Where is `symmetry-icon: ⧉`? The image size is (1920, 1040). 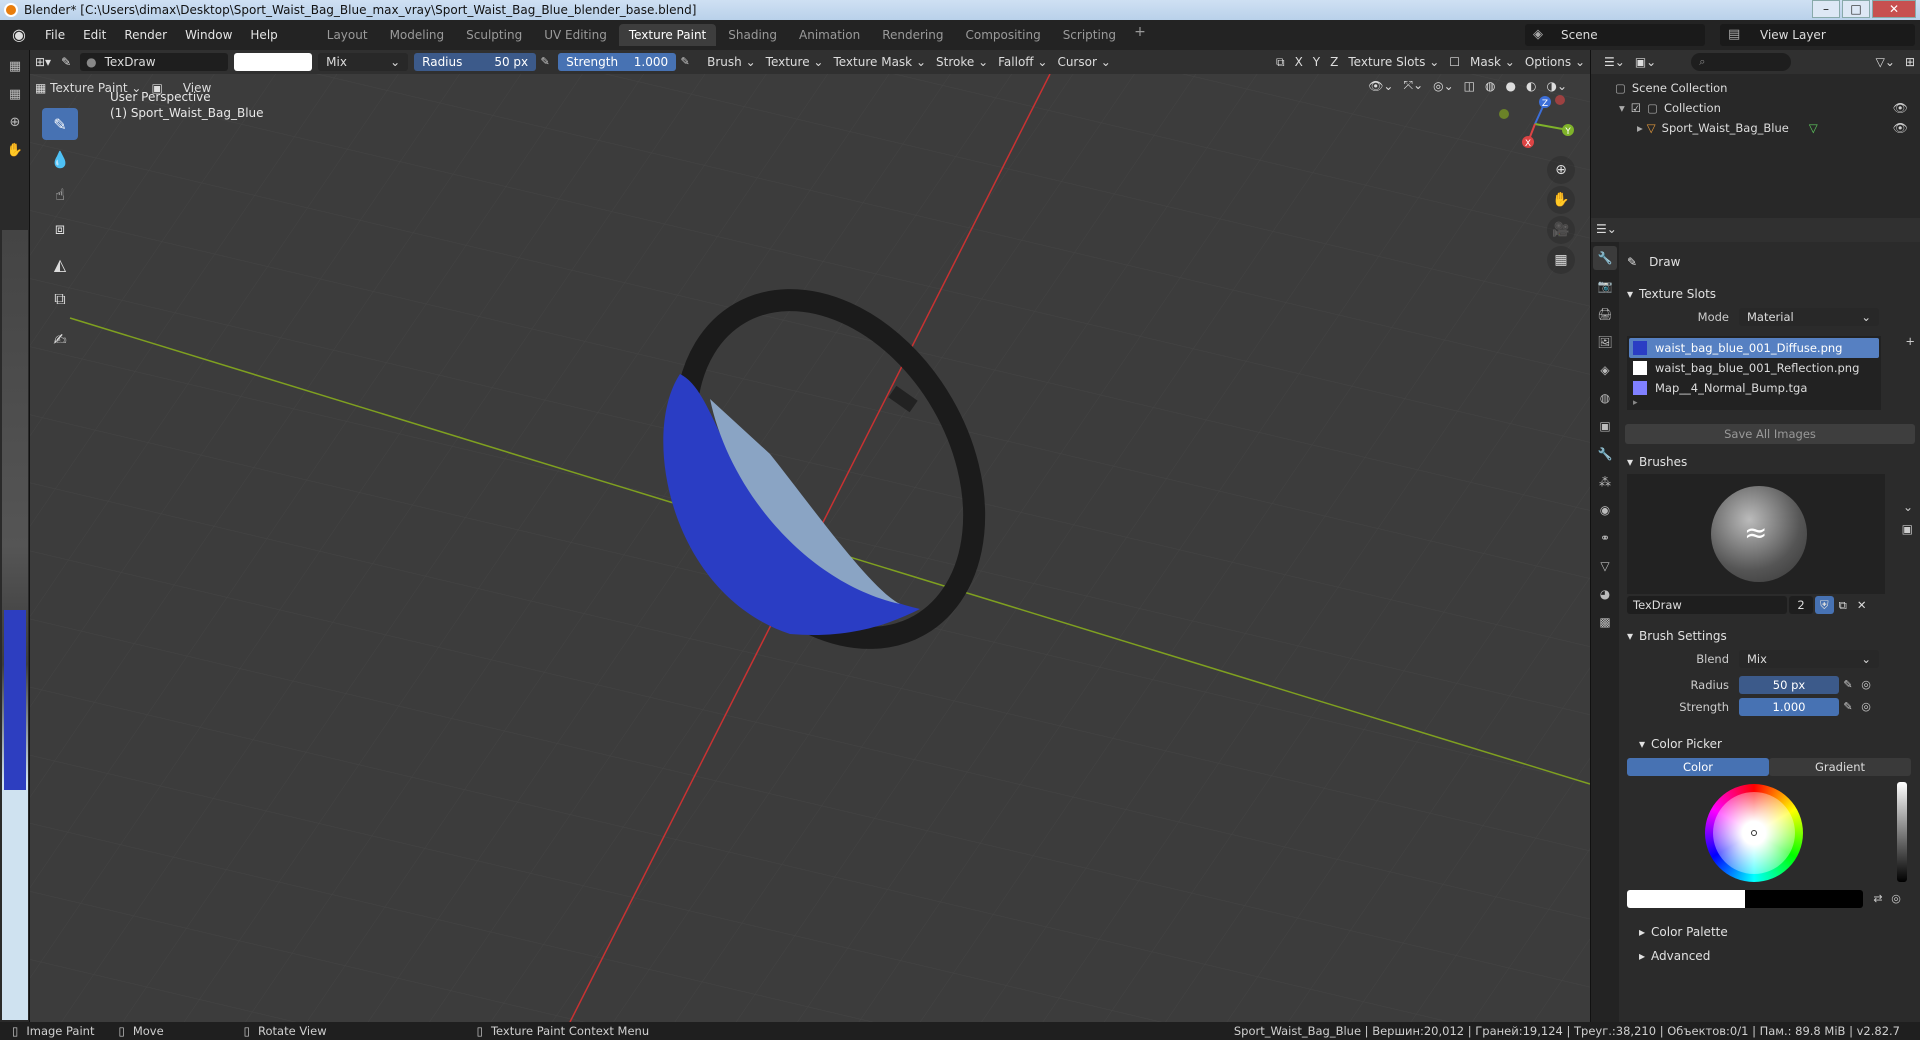
symmetry-icon: ⧉ is located at coordinates (1280, 62).